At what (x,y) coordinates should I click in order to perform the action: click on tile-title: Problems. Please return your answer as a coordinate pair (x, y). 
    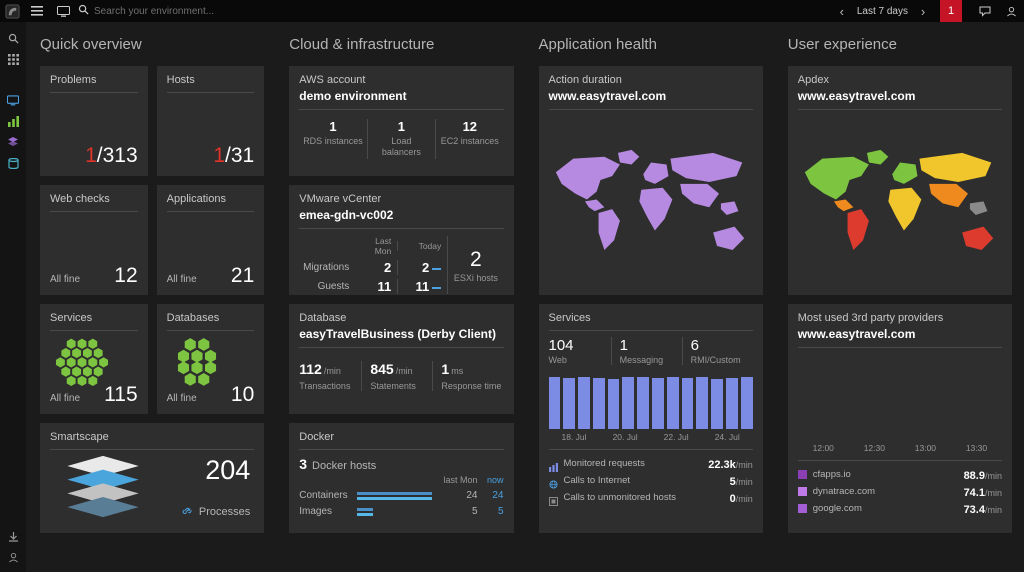
    Looking at the image, I should click on (73, 80).